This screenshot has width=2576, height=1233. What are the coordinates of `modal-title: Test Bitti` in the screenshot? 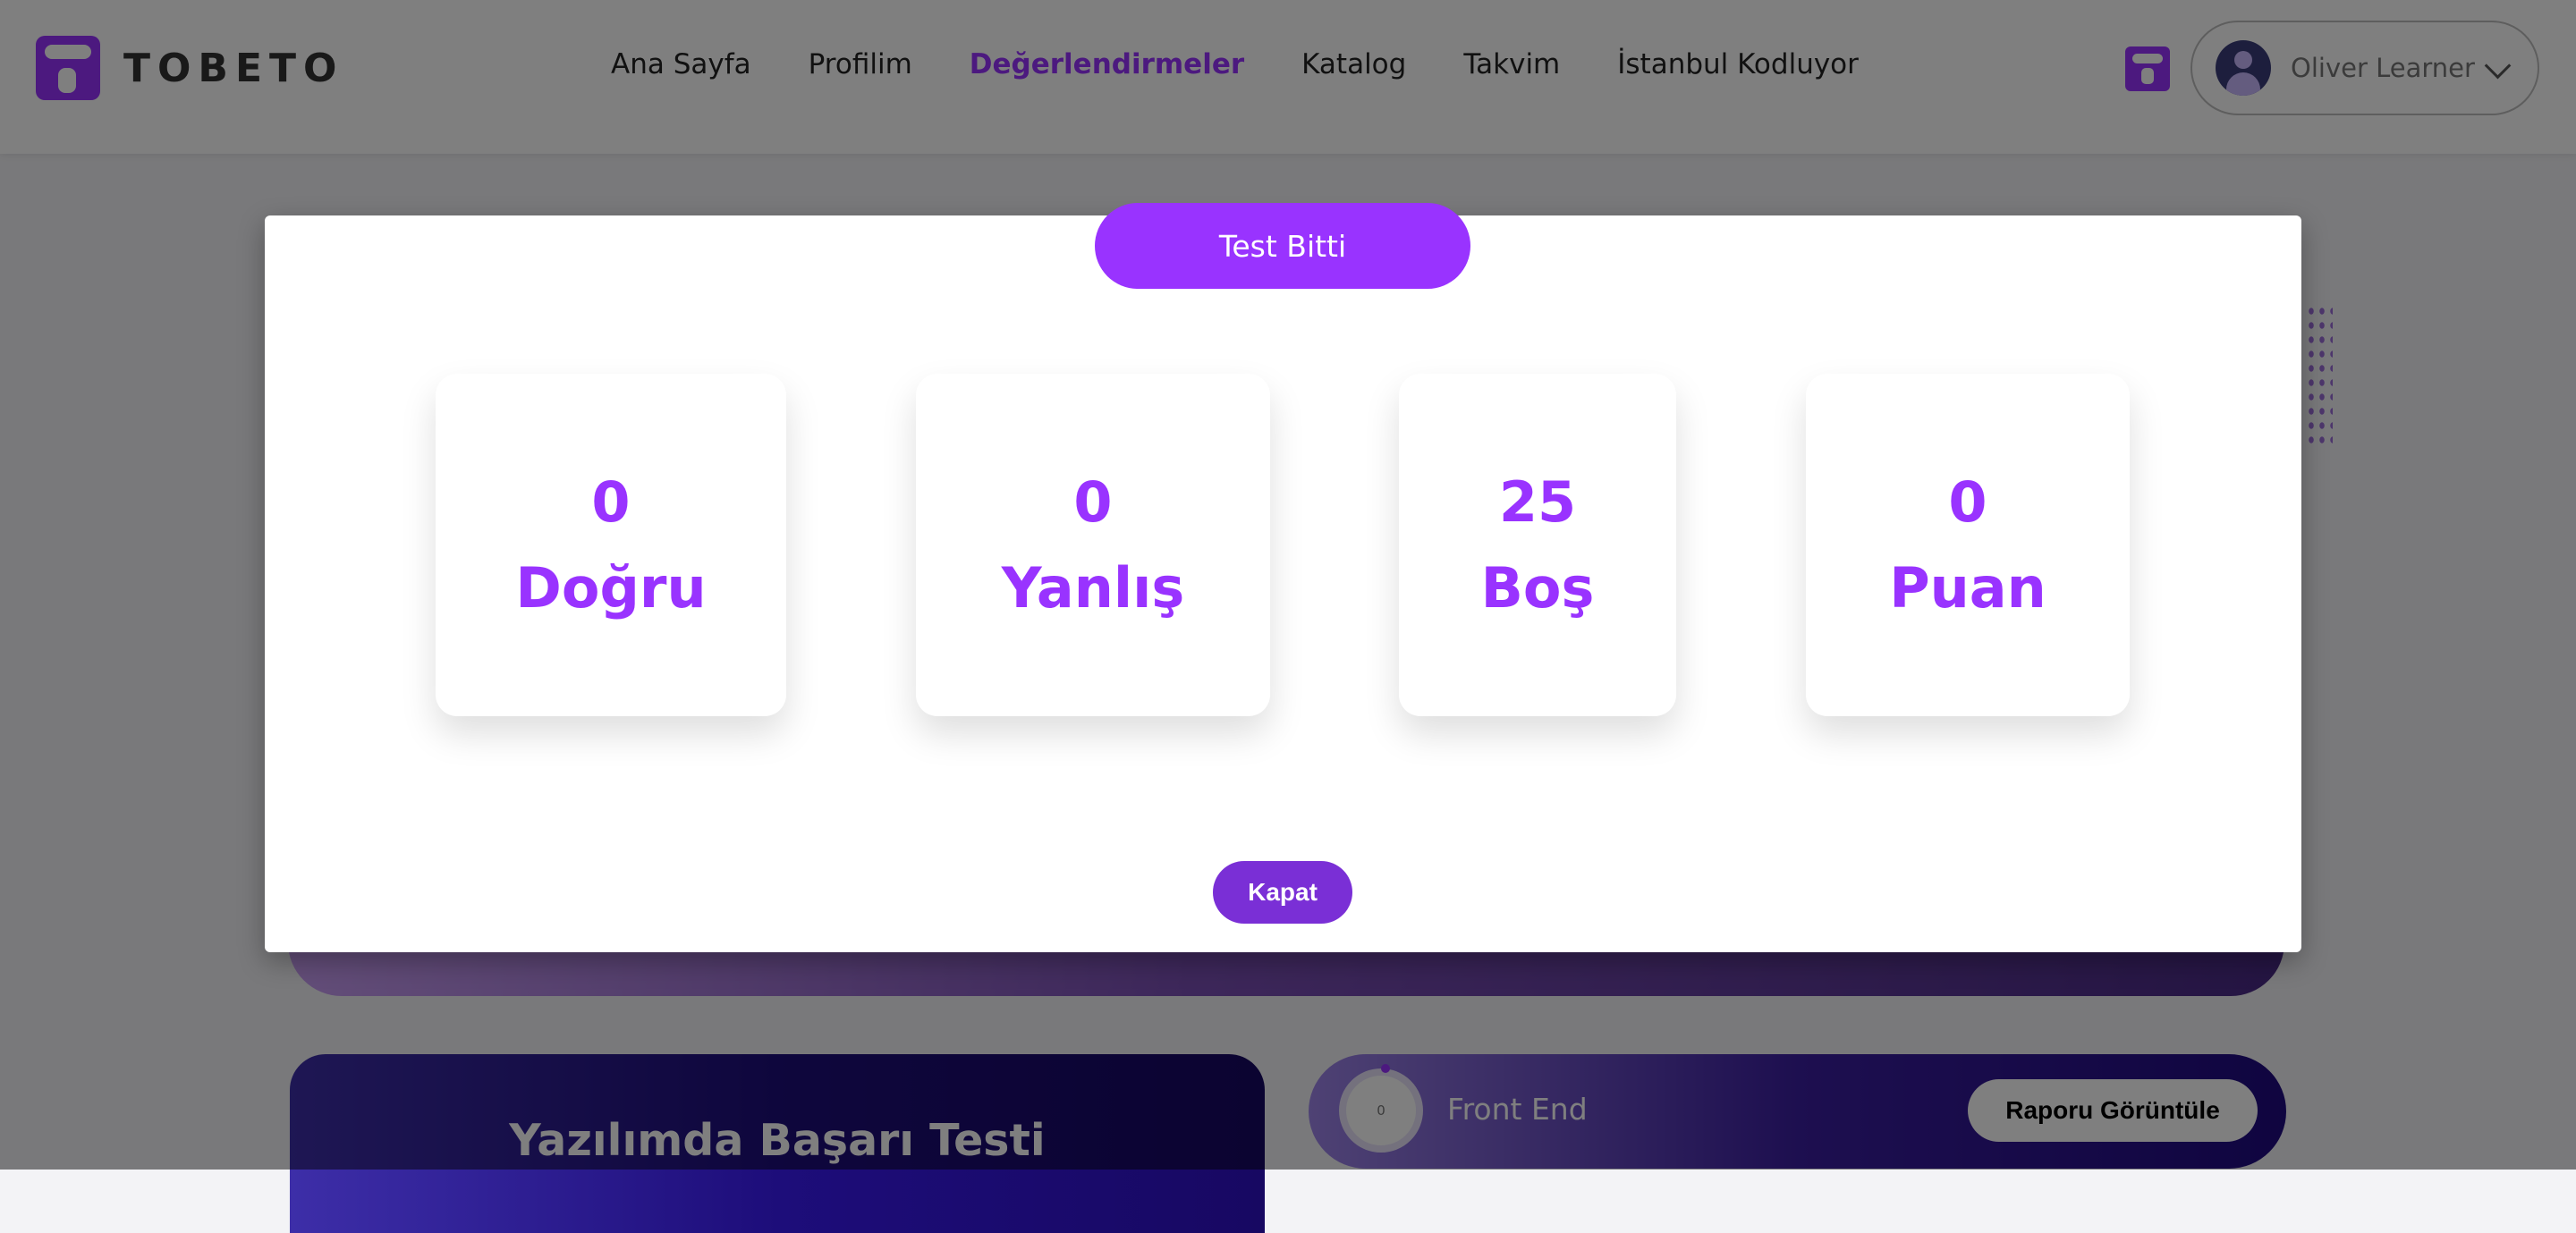 It's located at (1282, 246).